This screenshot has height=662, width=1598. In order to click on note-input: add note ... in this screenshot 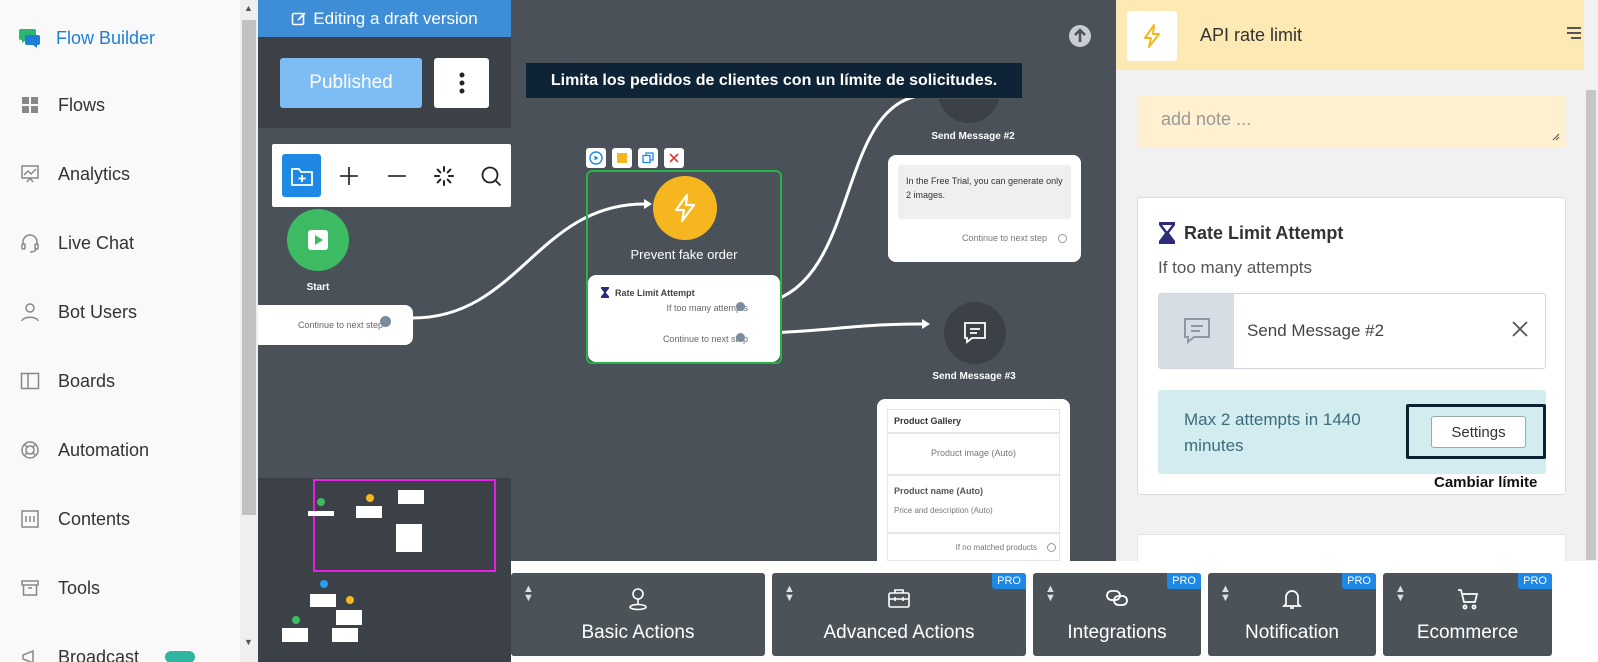, I will do `click(1351, 121)`.